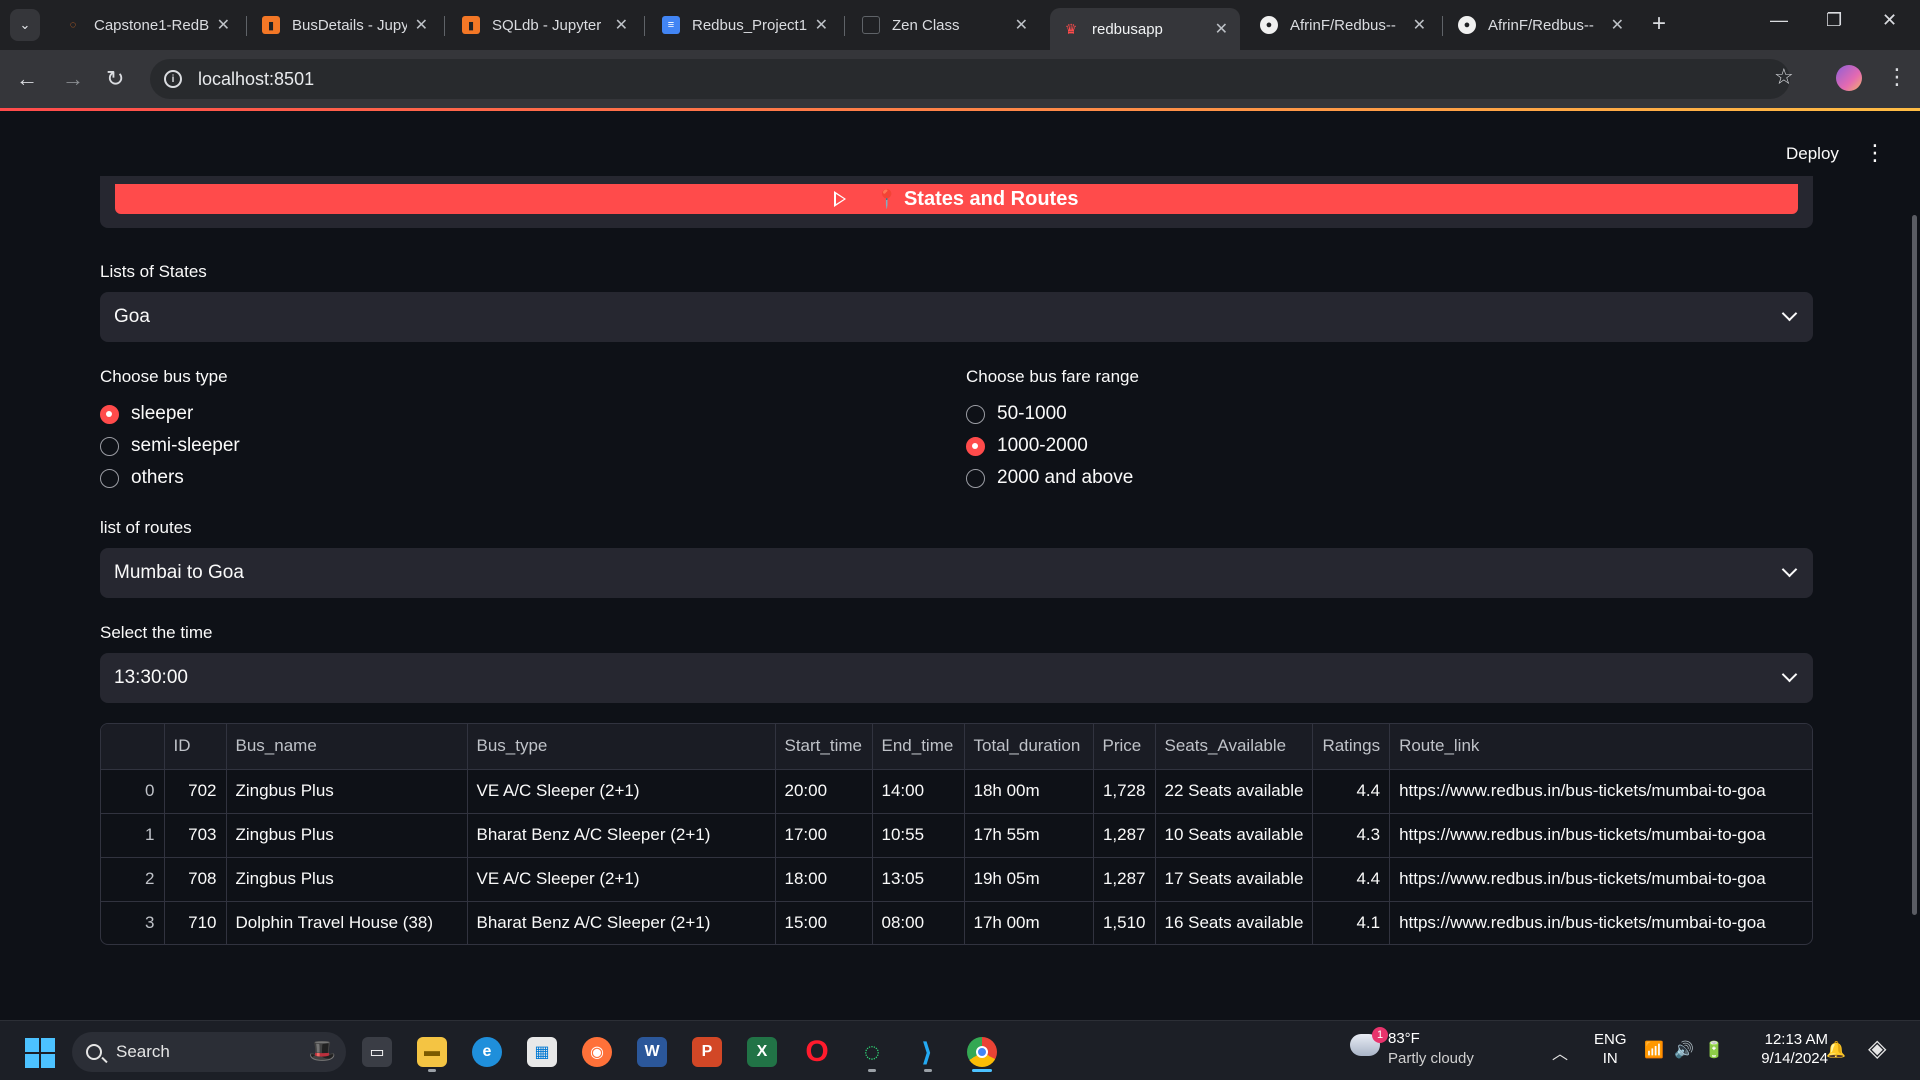 The width and height of the screenshot is (1920, 1080). What do you see at coordinates (1343, 25) in the screenshot?
I see `browser-tab-github-1: ● AfrinF/Redbus-- ✕` at bounding box center [1343, 25].